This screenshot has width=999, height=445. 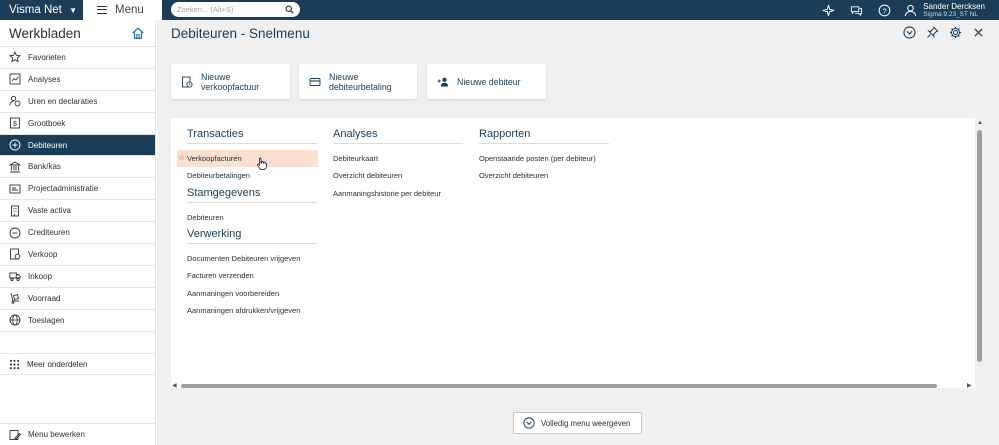 I want to click on tile-nieuwe-debiteurbetaling: Nieuwe debiteurbetaling, so click(x=358, y=81).